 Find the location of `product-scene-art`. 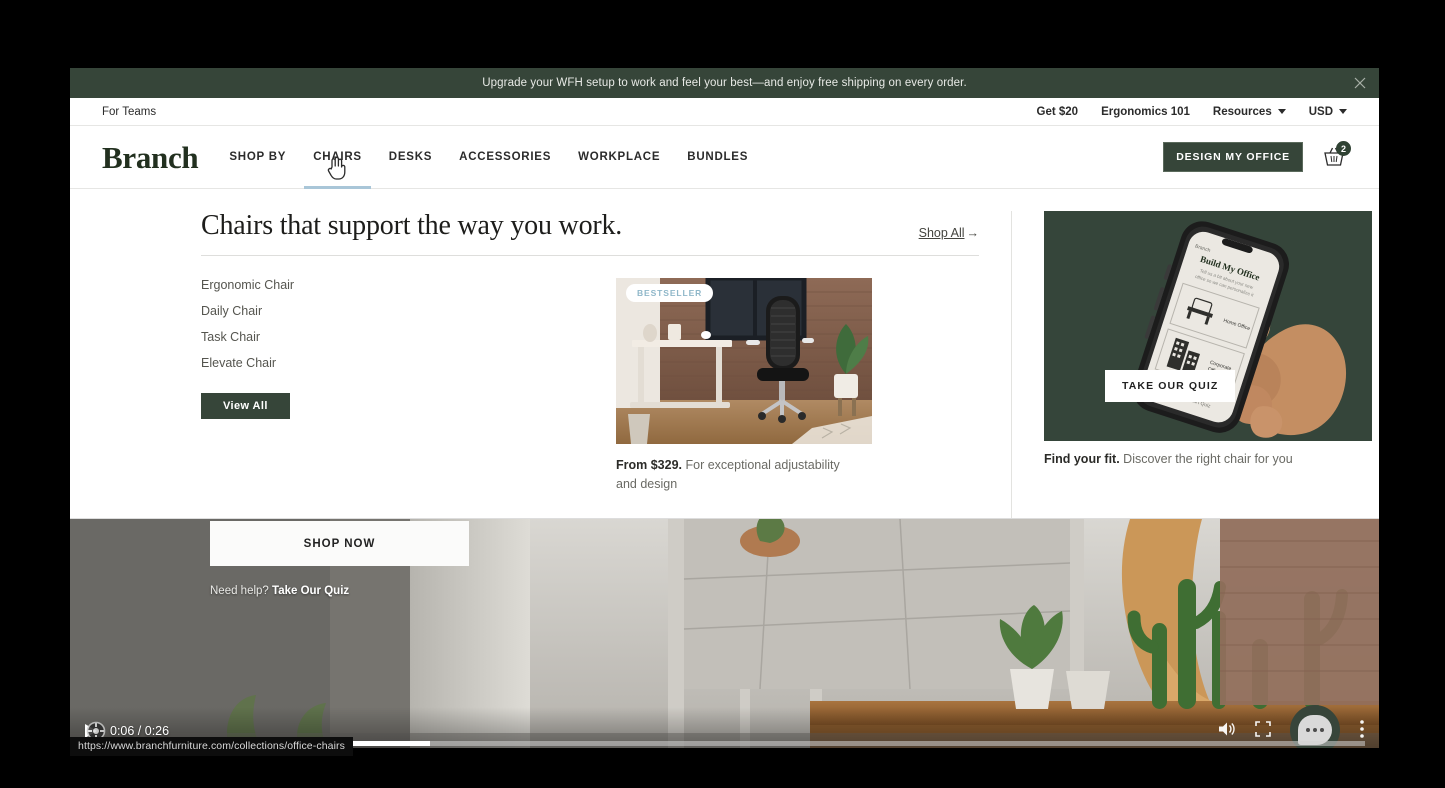

product-scene-art is located at coordinates (744, 360).